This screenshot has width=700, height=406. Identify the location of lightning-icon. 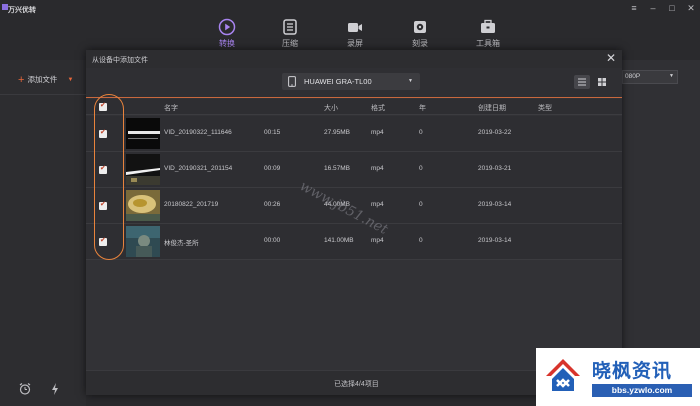
(55, 389).